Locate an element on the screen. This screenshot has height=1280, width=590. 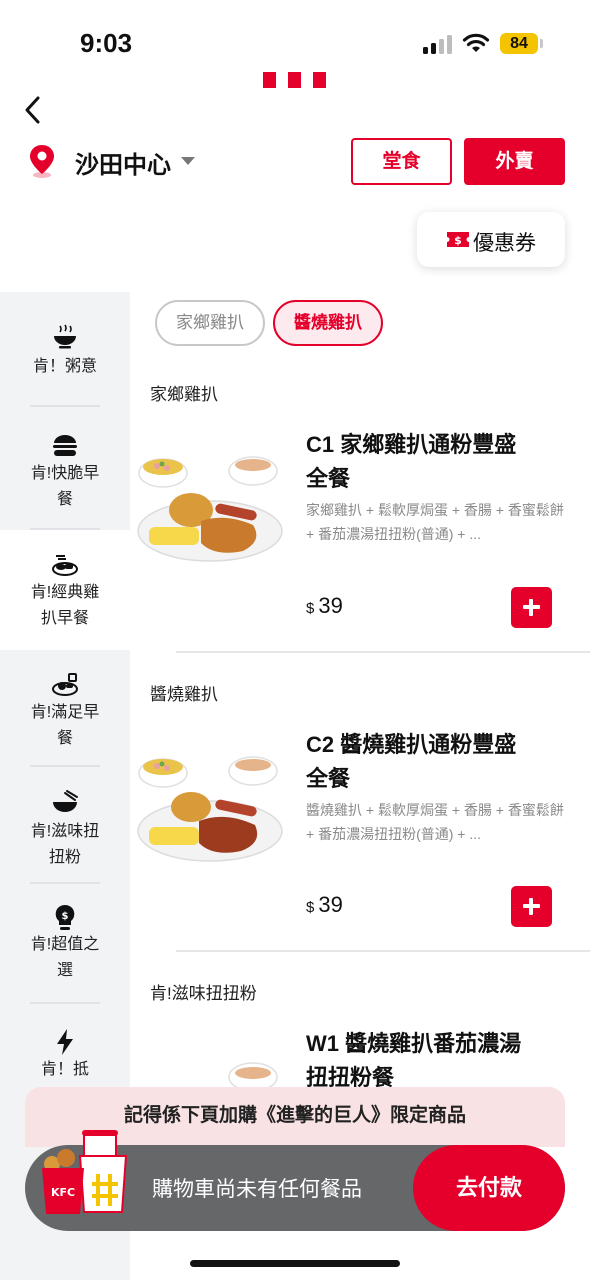
status-time: 9:03 is located at coordinates (106, 43).